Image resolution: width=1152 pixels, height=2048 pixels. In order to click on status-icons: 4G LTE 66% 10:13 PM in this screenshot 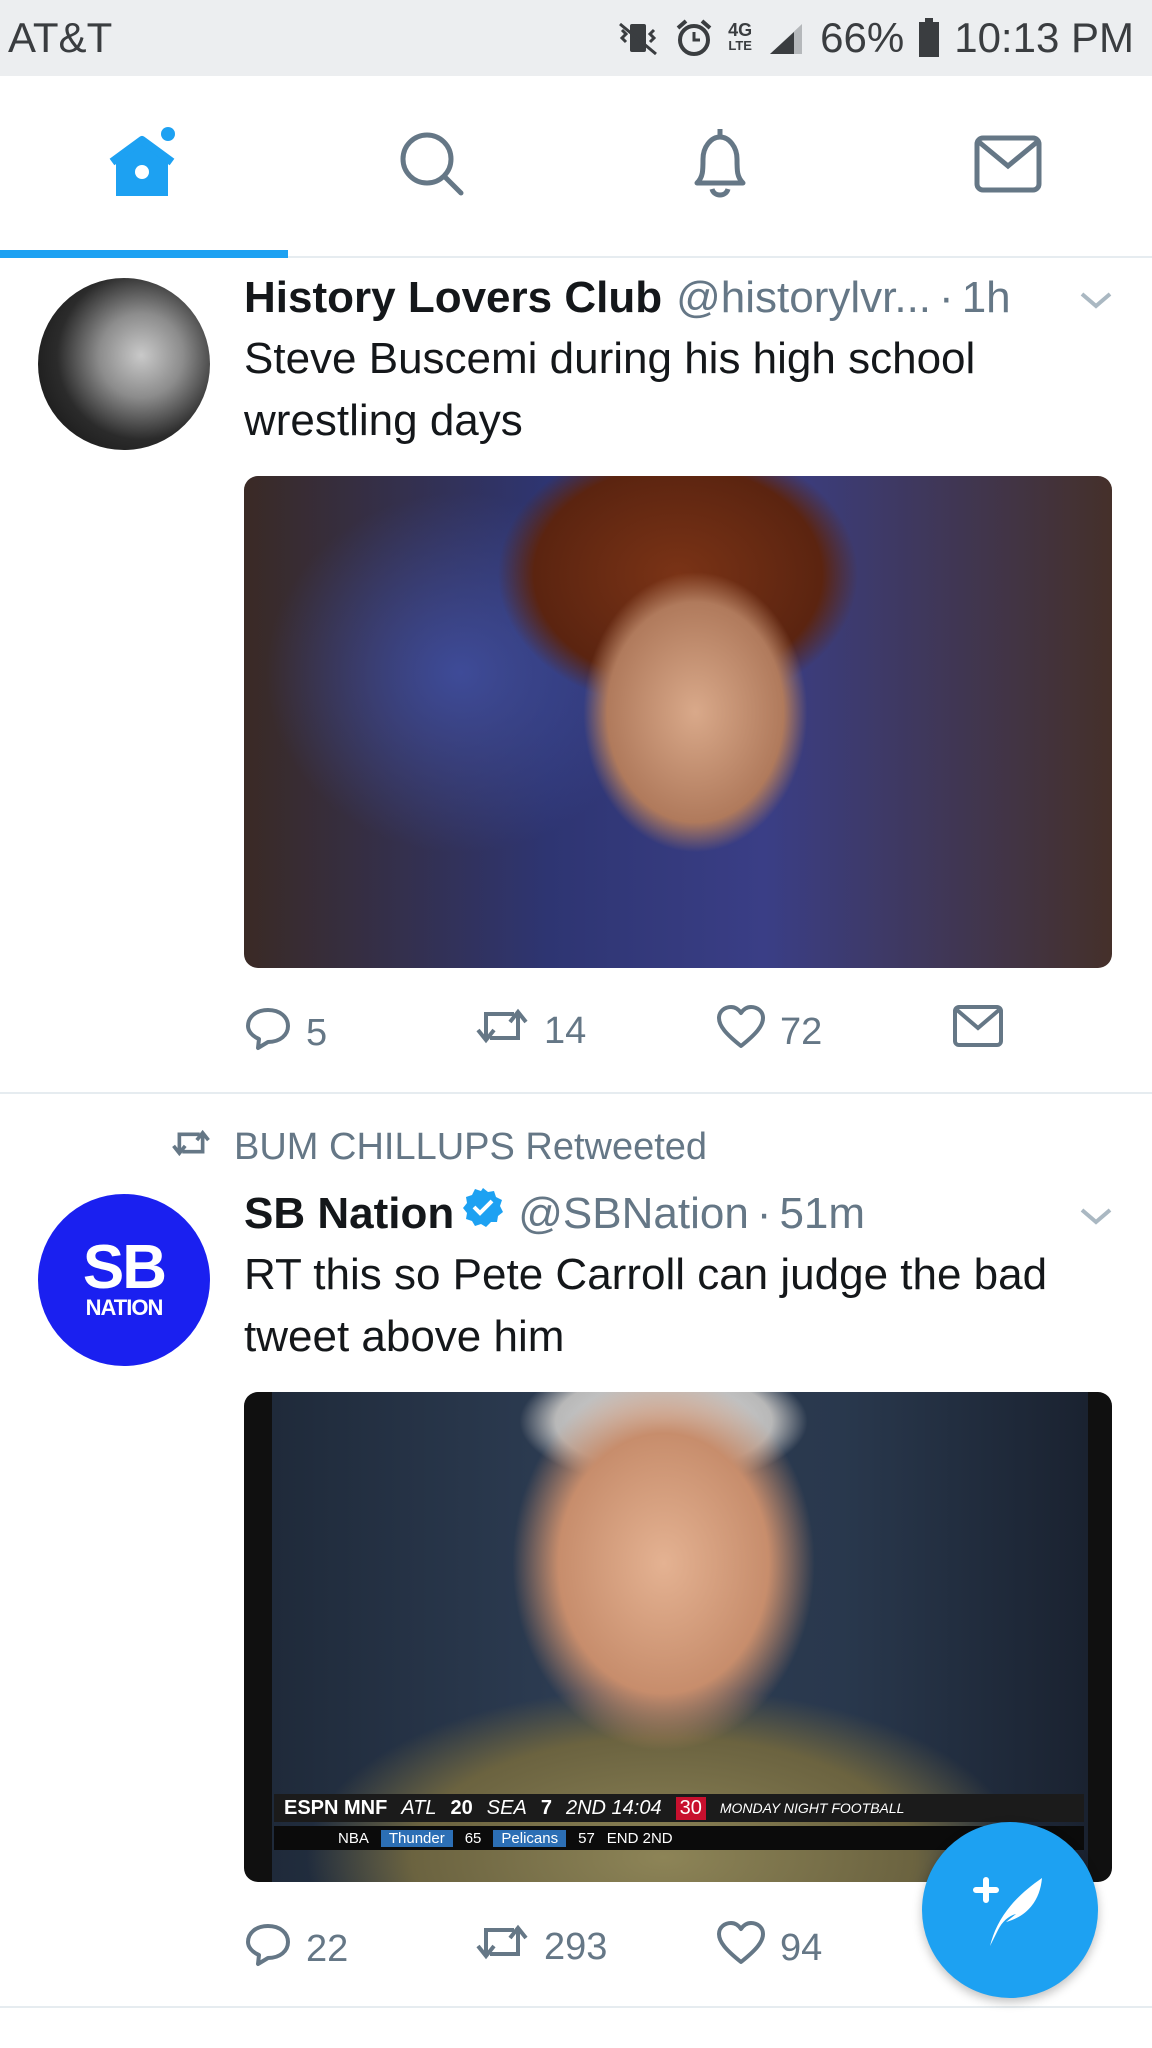, I will do `click(875, 38)`.